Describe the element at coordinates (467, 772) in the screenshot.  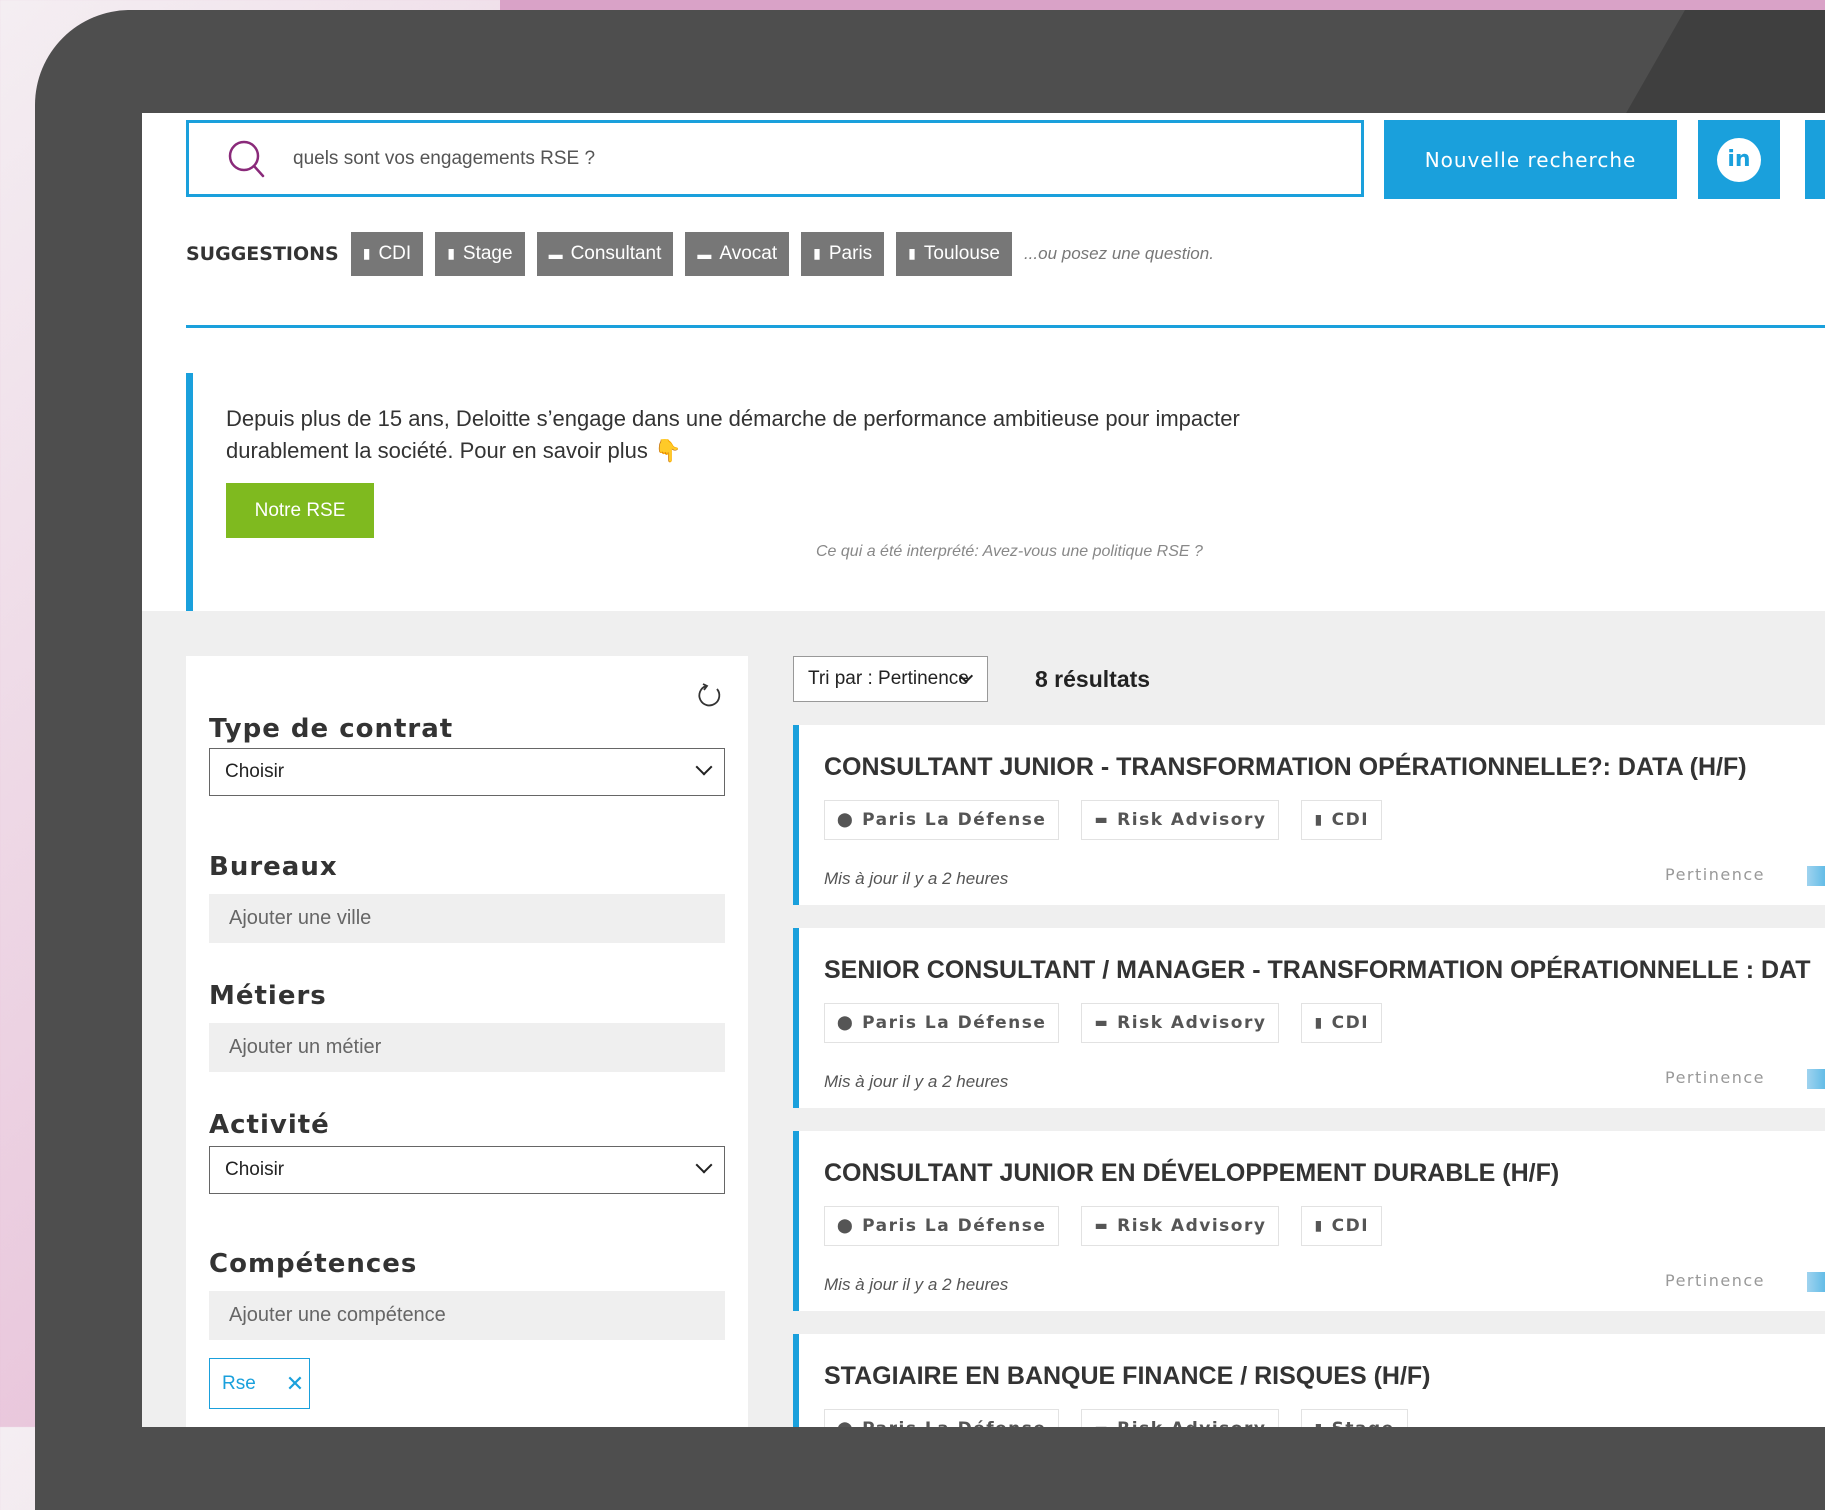
I see `contract-type-select: Choisir` at that location.